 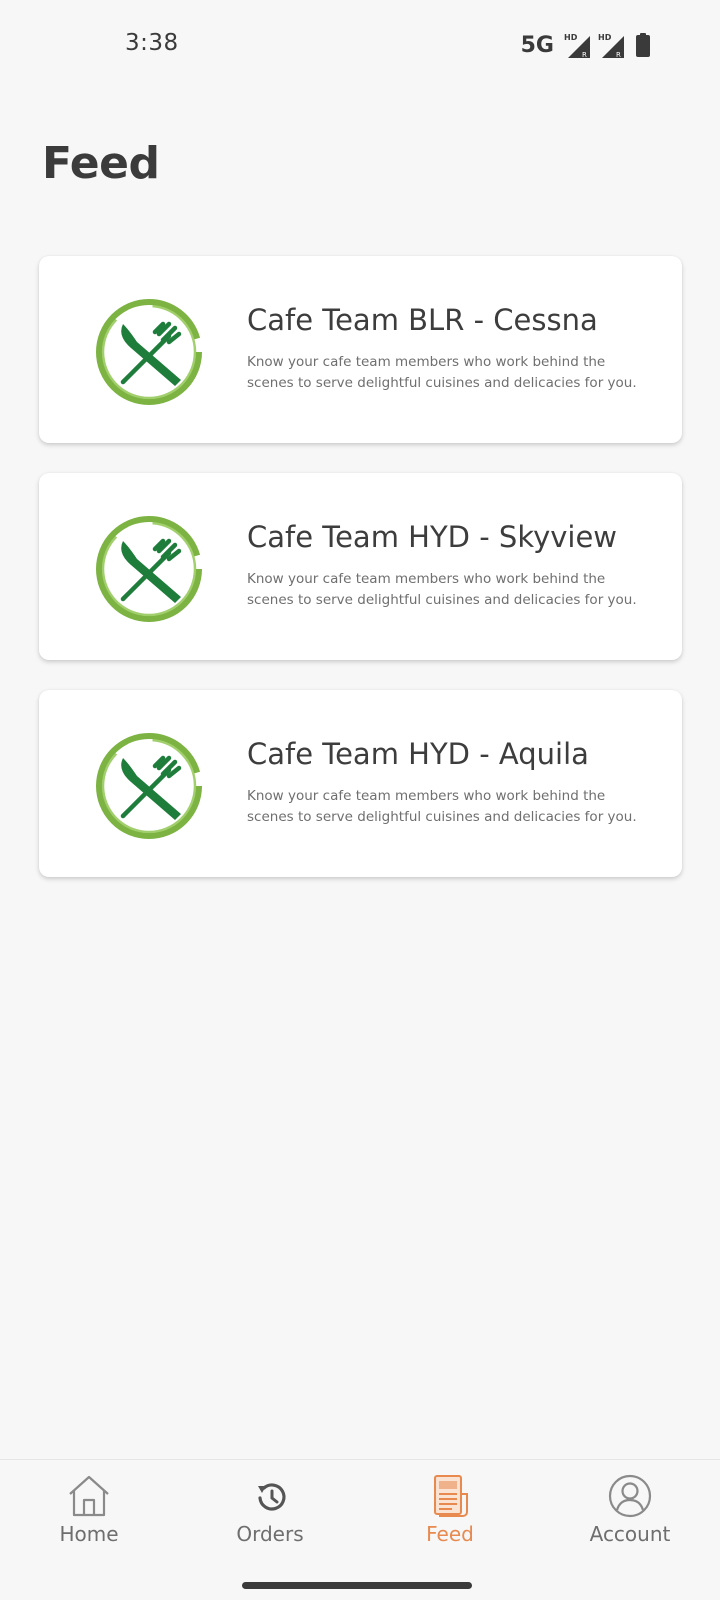 I want to click on feed-icon, so click(x=451, y=1496).